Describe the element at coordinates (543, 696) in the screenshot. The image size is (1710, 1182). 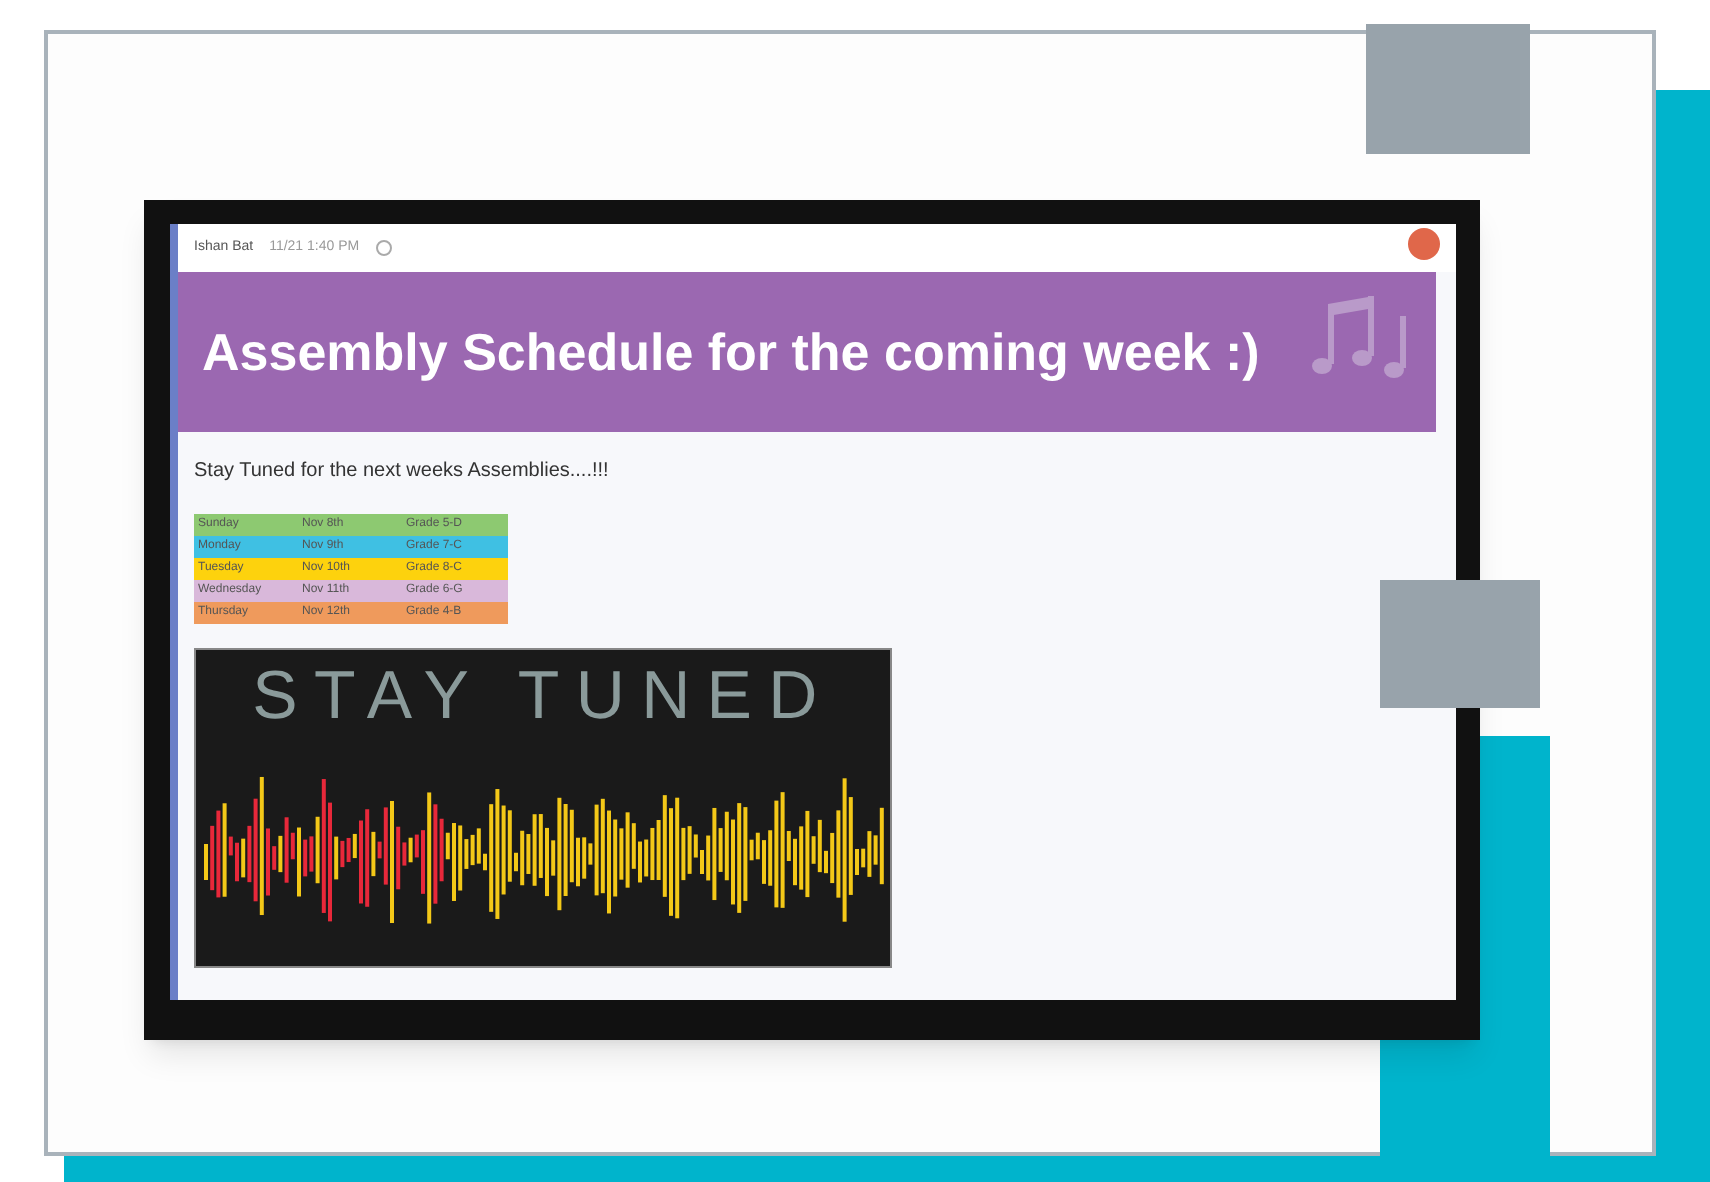
I see `poster-heading: STAY TUNED` at that location.